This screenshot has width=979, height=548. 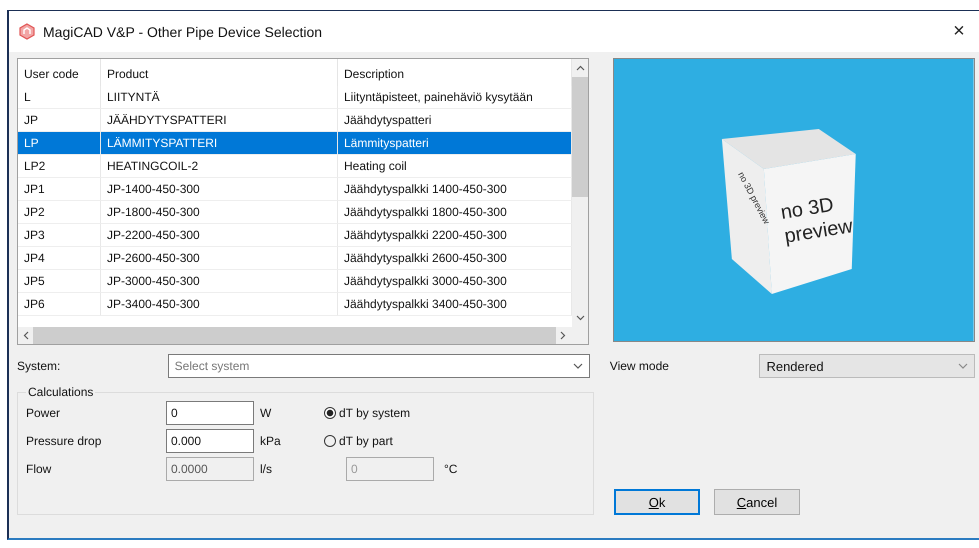 I want to click on window-title: MagiCAD V&P - Other Pipe Device Selection, so click(x=182, y=32).